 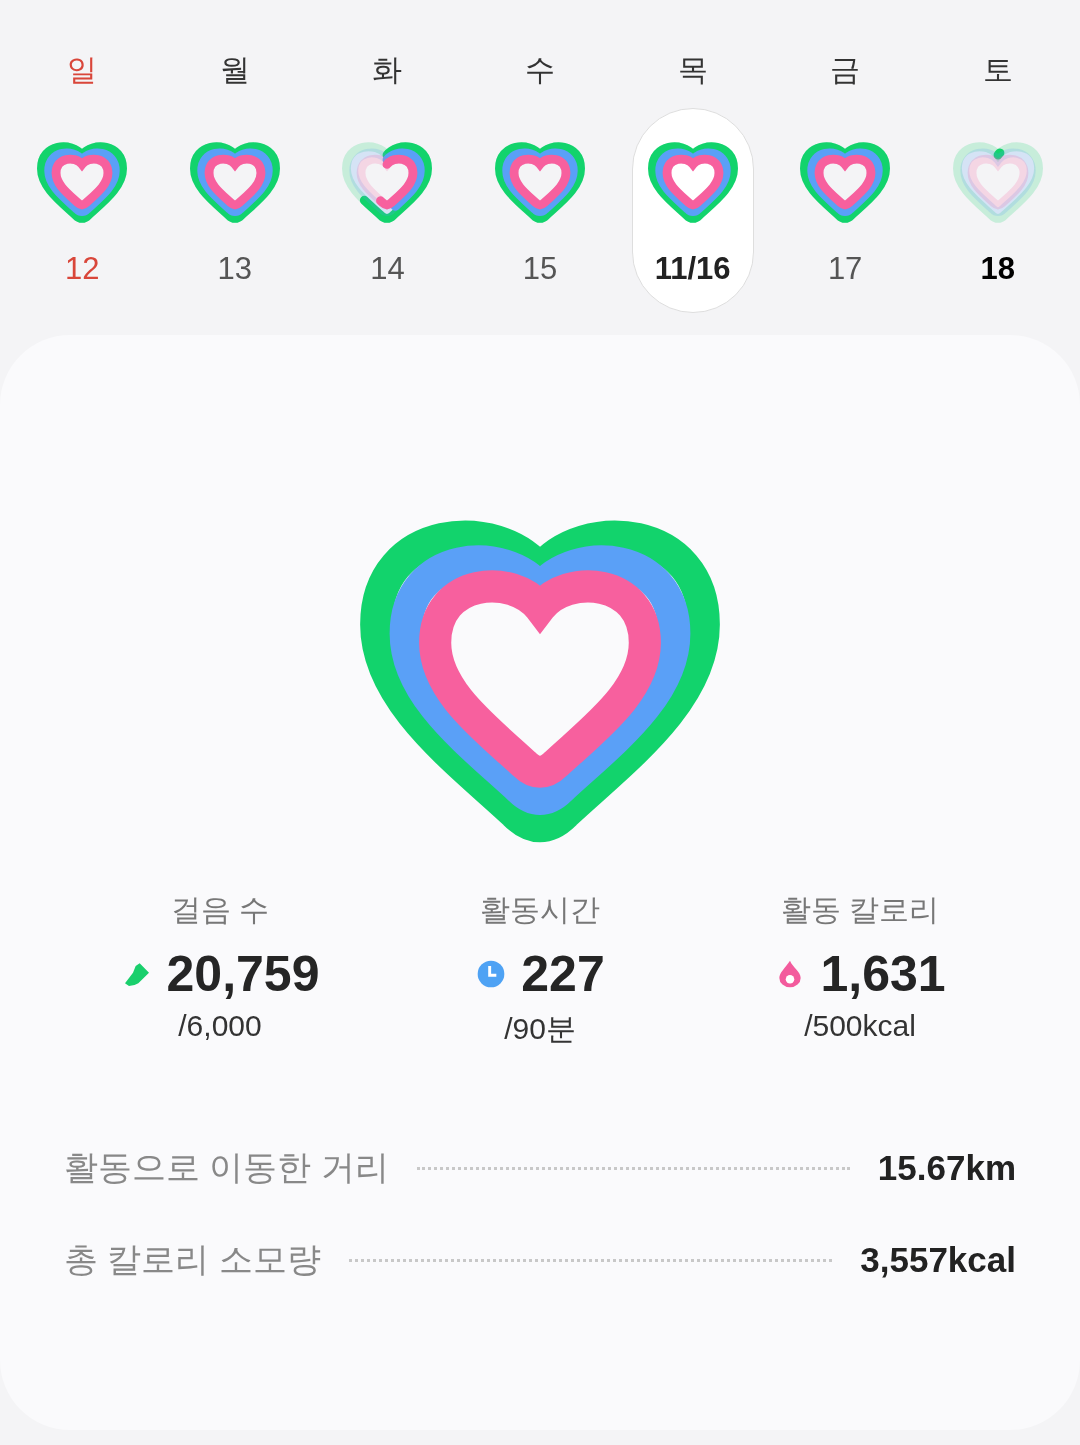 What do you see at coordinates (692, 269) in the screenshot?
I see `date-label: 11/16` at bounding box center [692, 269].